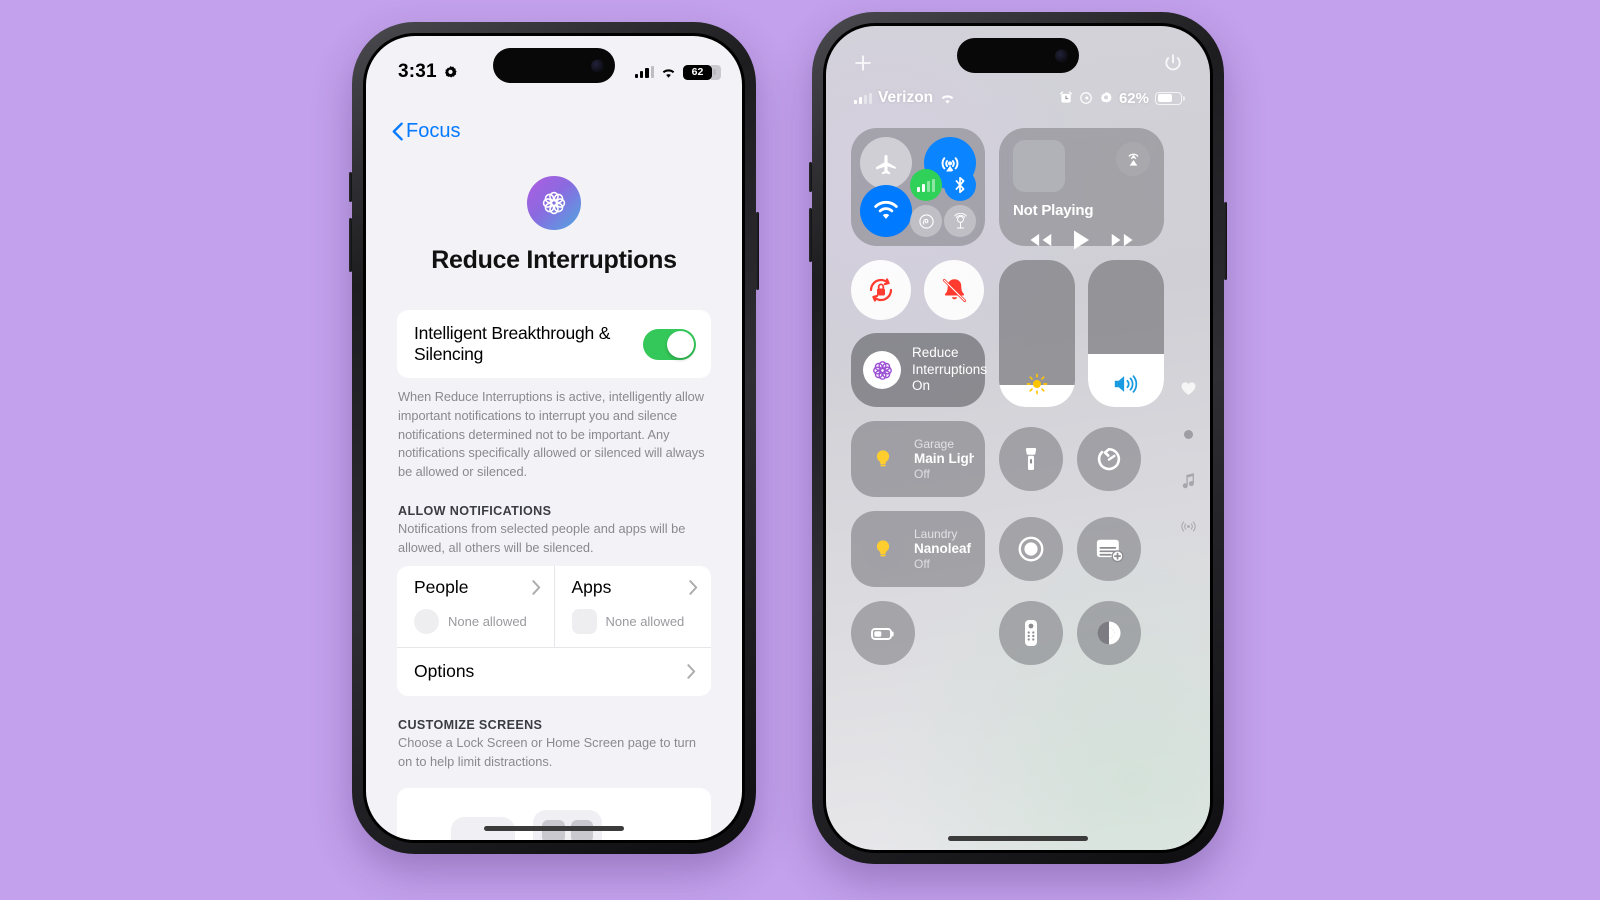 The image size is (1600, 900). I want to click on low-power-mode-button, so click(883, 633).